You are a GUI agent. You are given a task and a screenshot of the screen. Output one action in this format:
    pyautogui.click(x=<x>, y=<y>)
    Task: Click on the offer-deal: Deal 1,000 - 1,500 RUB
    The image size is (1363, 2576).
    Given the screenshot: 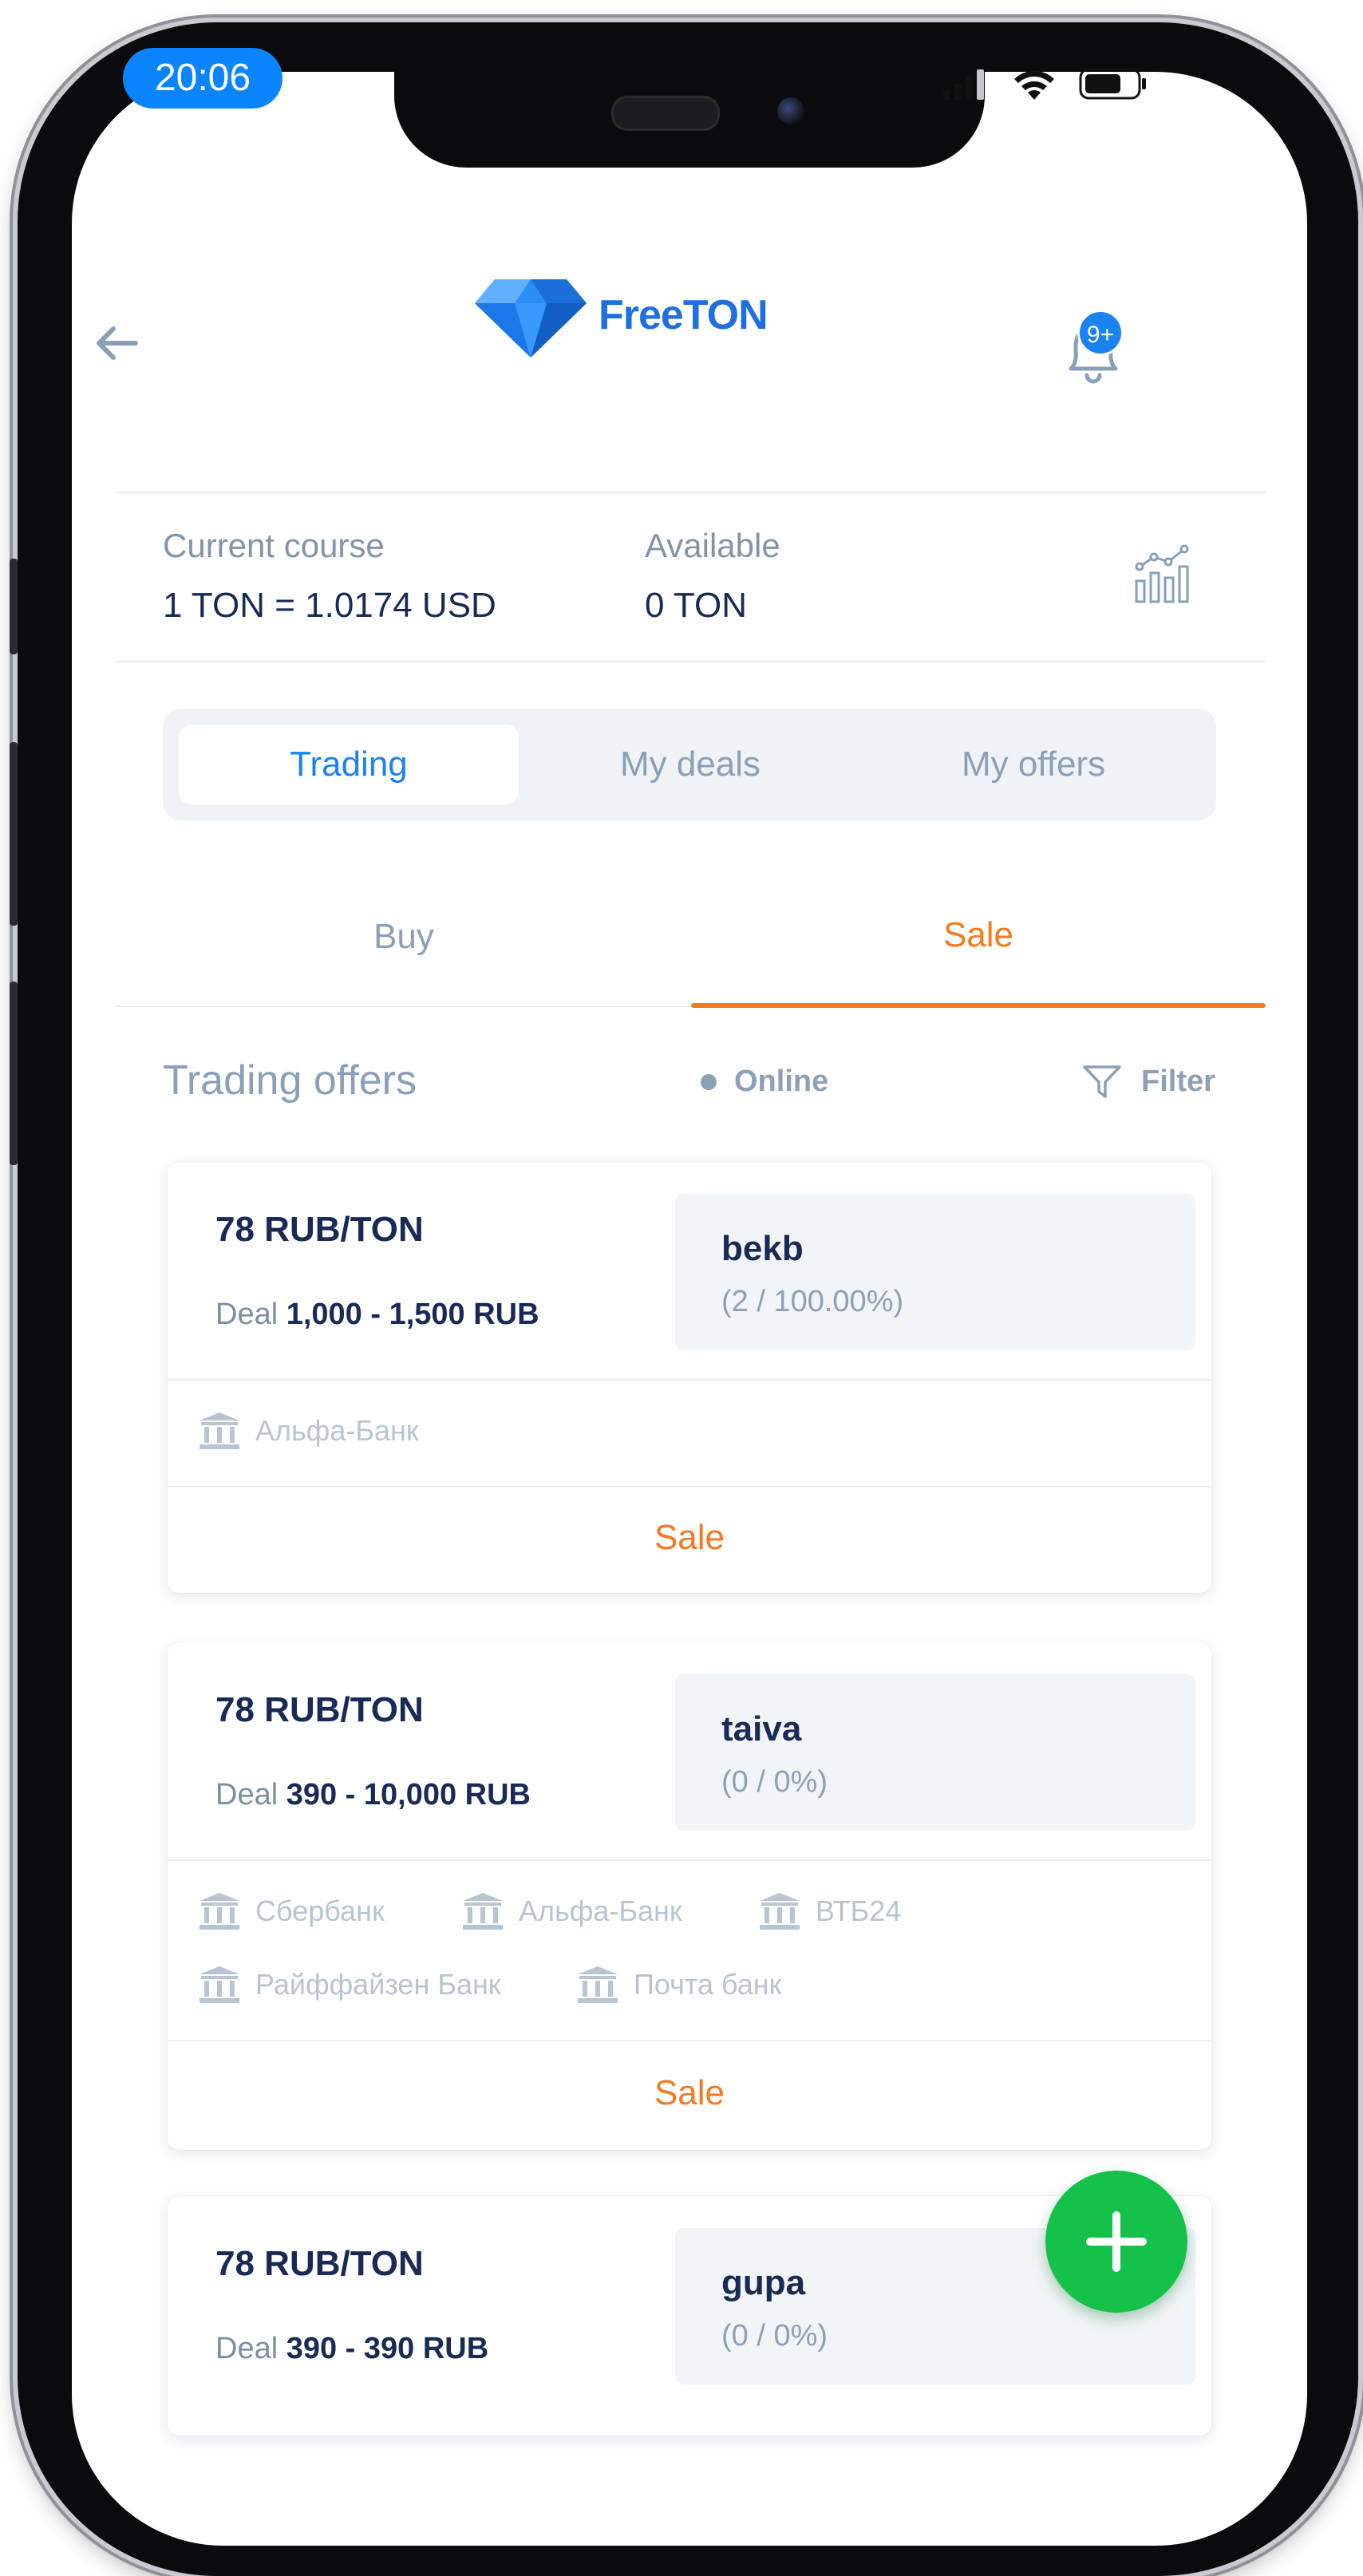 What is the action you would take?
    pyautogui.click(x=377, y=1315)
    